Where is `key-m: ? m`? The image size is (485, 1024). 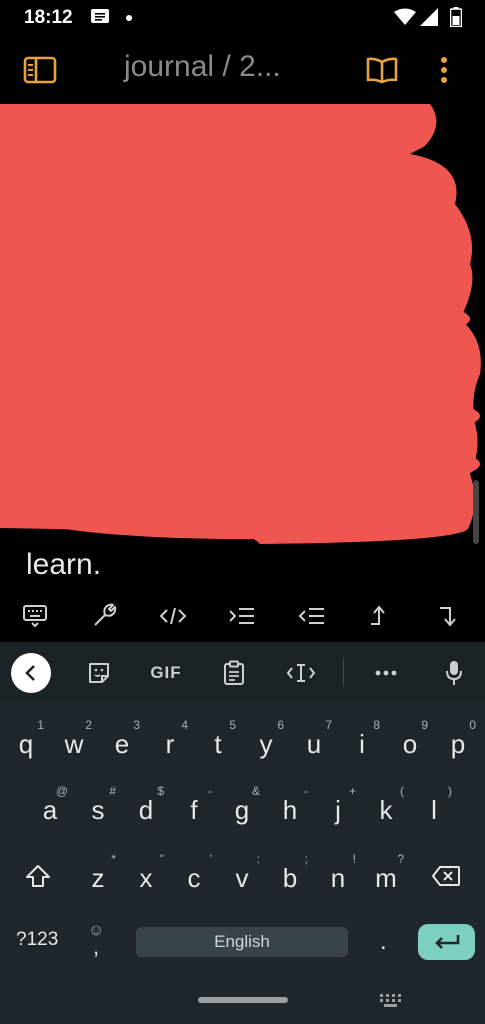 key-m: ? m is located at coordinates (386, 876).